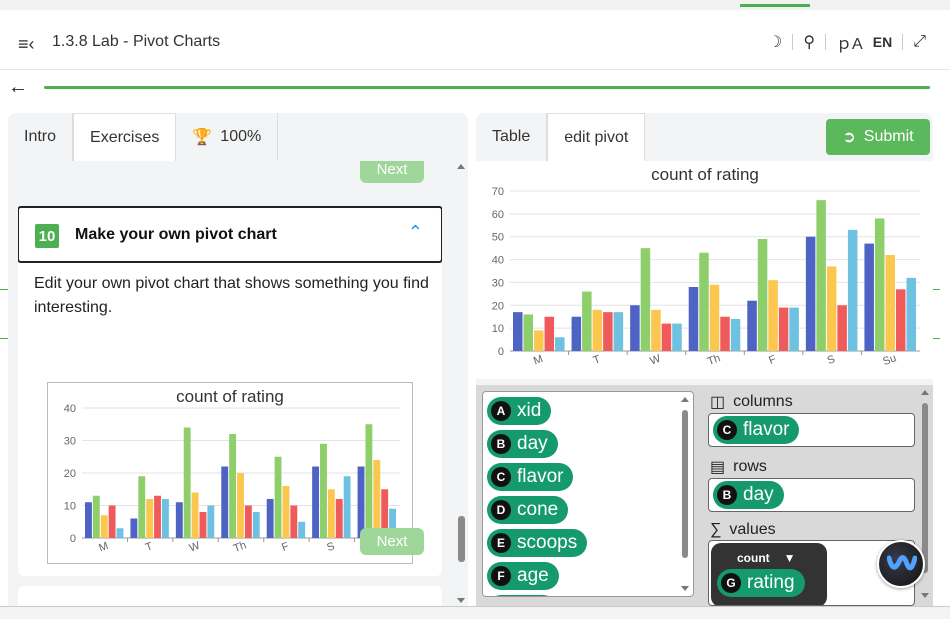 The height and width of the screenshot is (619, 950). I want to click on aggregate-select: count ▼, so click(766, 558).